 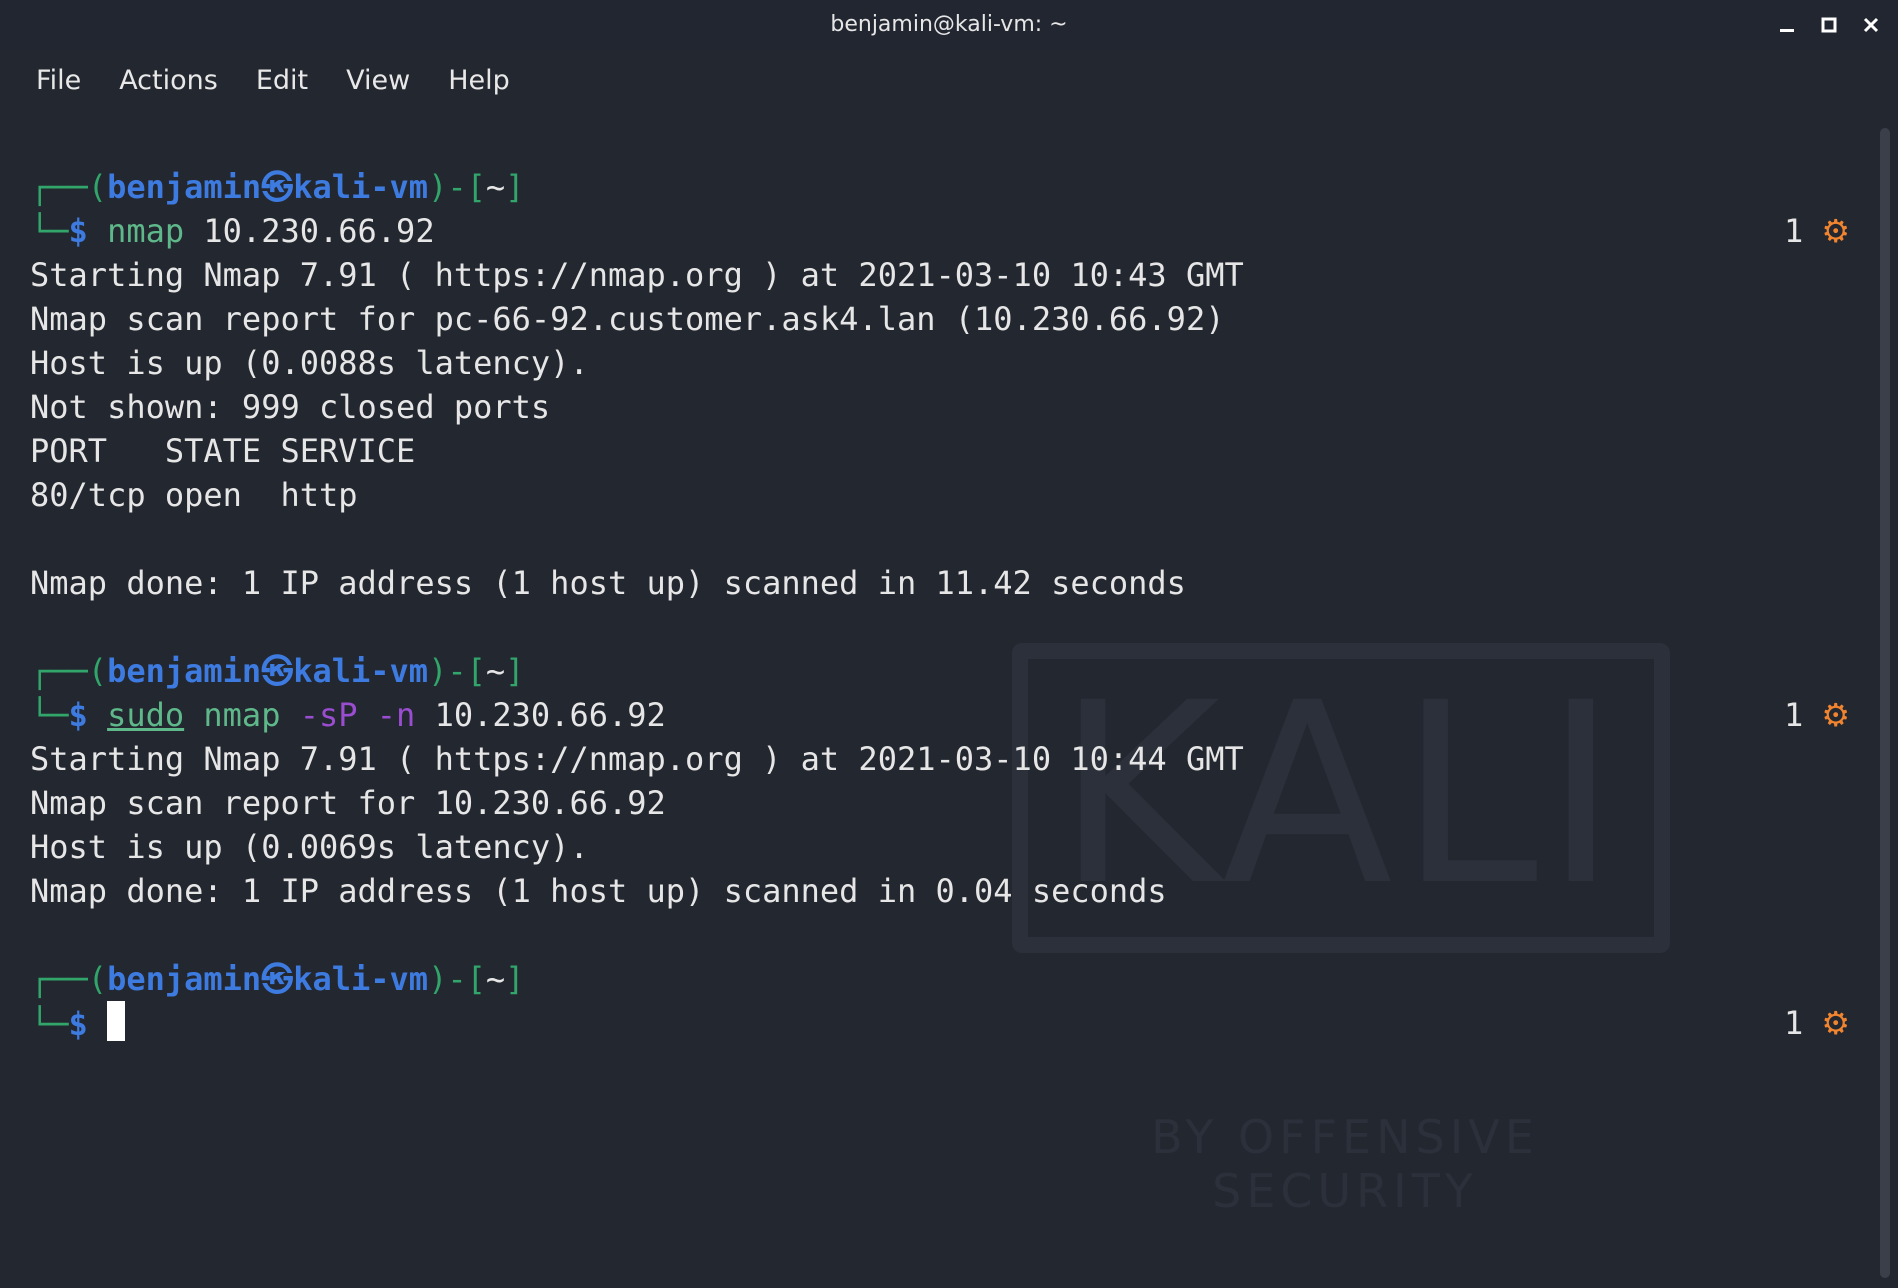 I want to click on command-opt: -n, so click(x=386, y=715).